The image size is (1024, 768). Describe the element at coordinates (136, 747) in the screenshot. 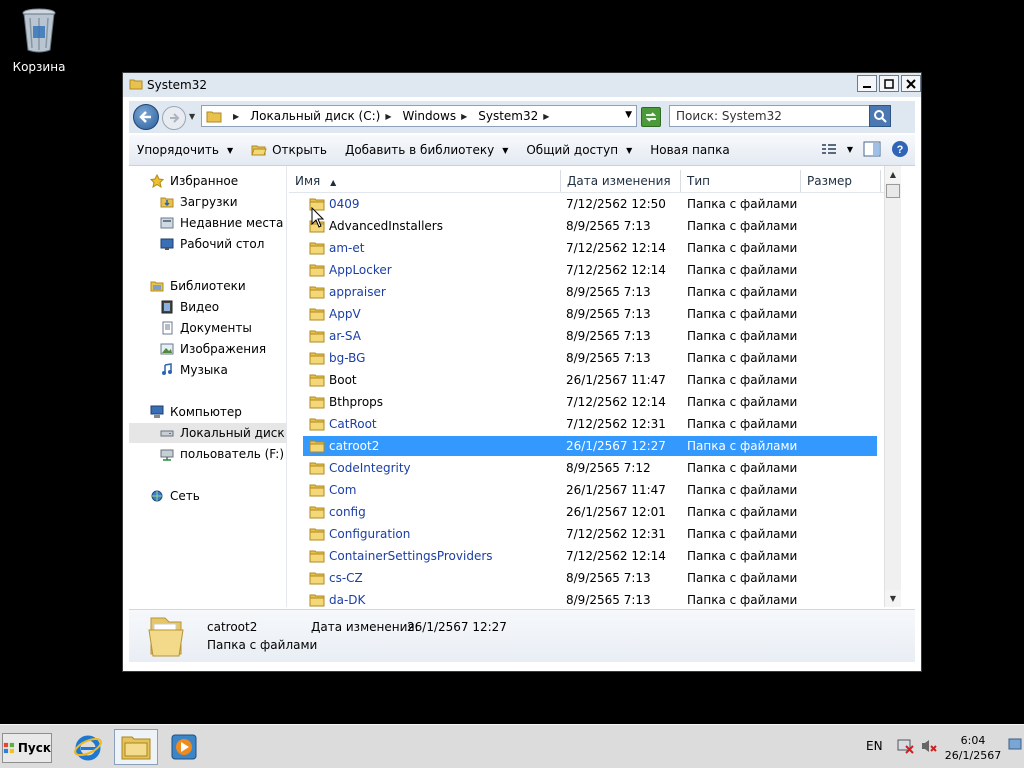

I see `taskbar-explorer` at that location.